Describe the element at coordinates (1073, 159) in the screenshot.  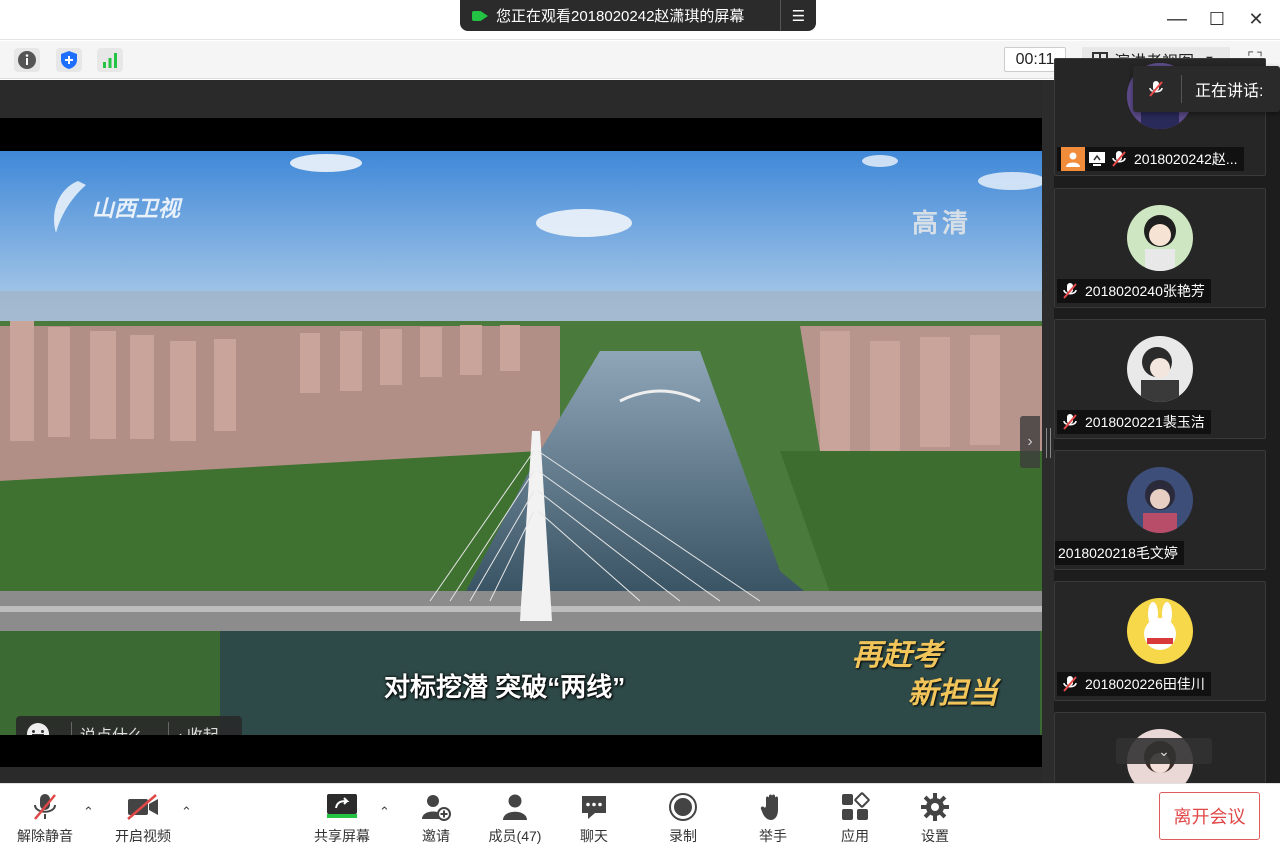
I see `host-icon` at that location.